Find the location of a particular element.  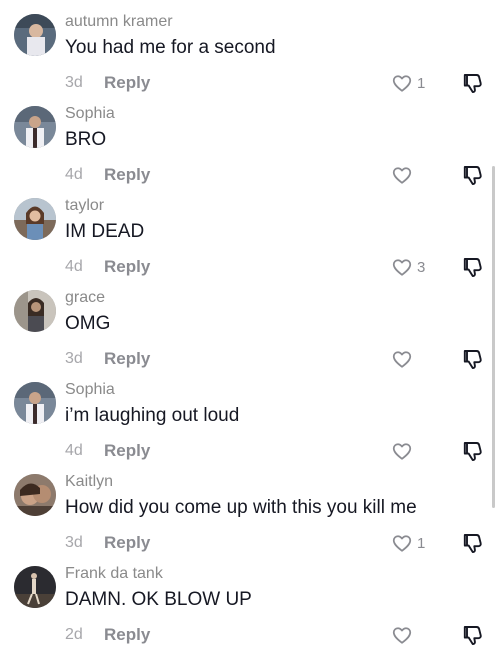

comment-text: OMG is located at coordinates (88, 323).